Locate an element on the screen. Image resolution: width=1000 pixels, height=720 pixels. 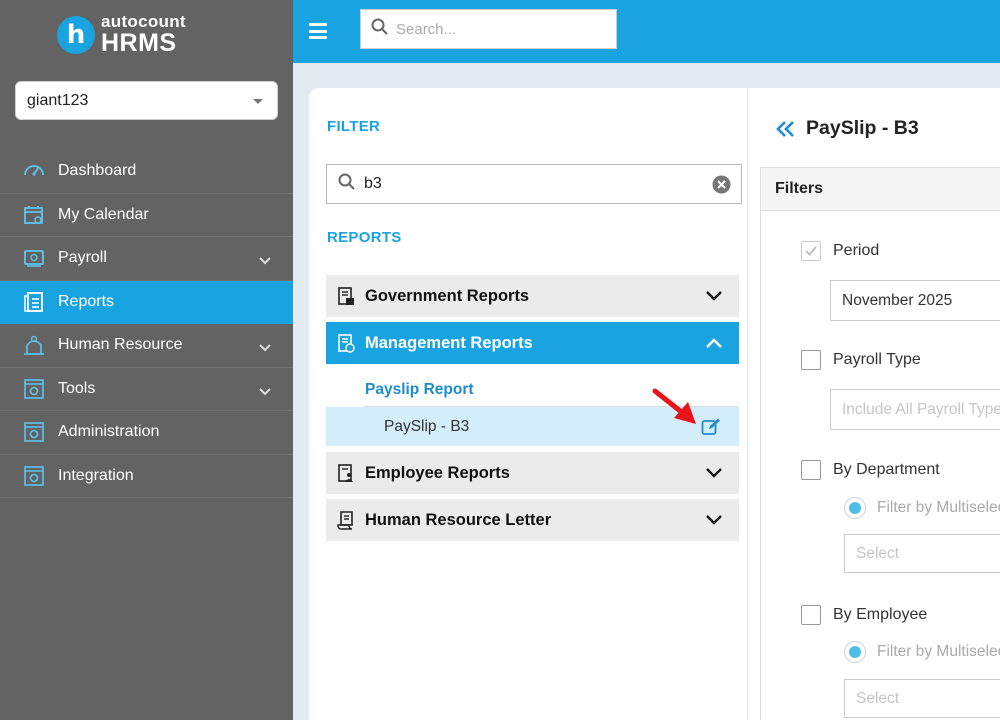
company-select: giant123 is located at coordinates (146, 100).